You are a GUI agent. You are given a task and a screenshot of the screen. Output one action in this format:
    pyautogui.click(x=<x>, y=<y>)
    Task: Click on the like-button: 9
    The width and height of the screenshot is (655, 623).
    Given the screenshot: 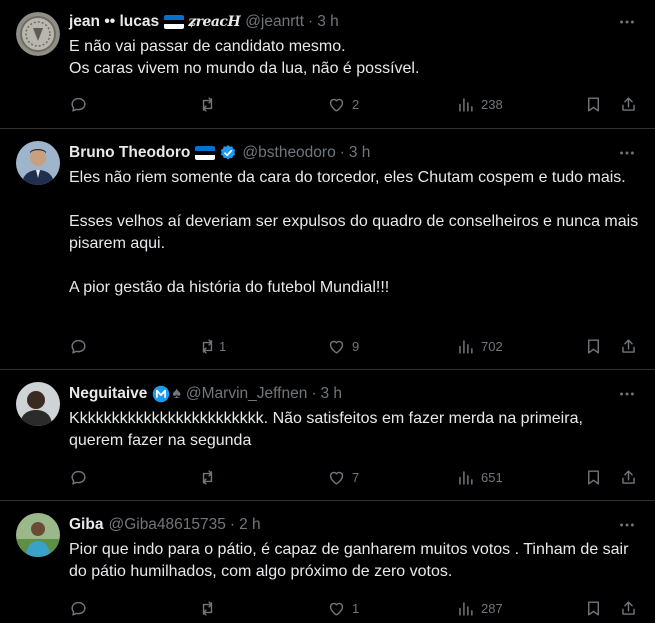 What is the action you would take?
    pyautogui.click(x=343, y=346)
    